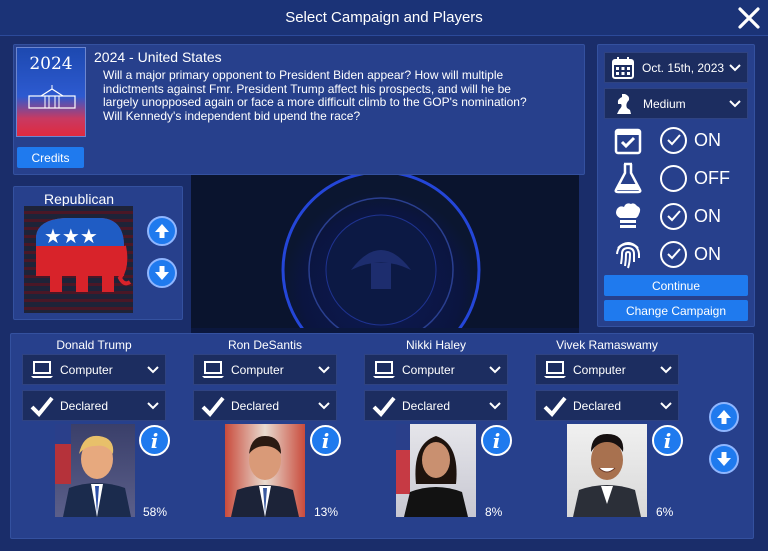 This screenshot has height=551, width=768. I want to click on scenario-year: 2024, so click(51, 64).